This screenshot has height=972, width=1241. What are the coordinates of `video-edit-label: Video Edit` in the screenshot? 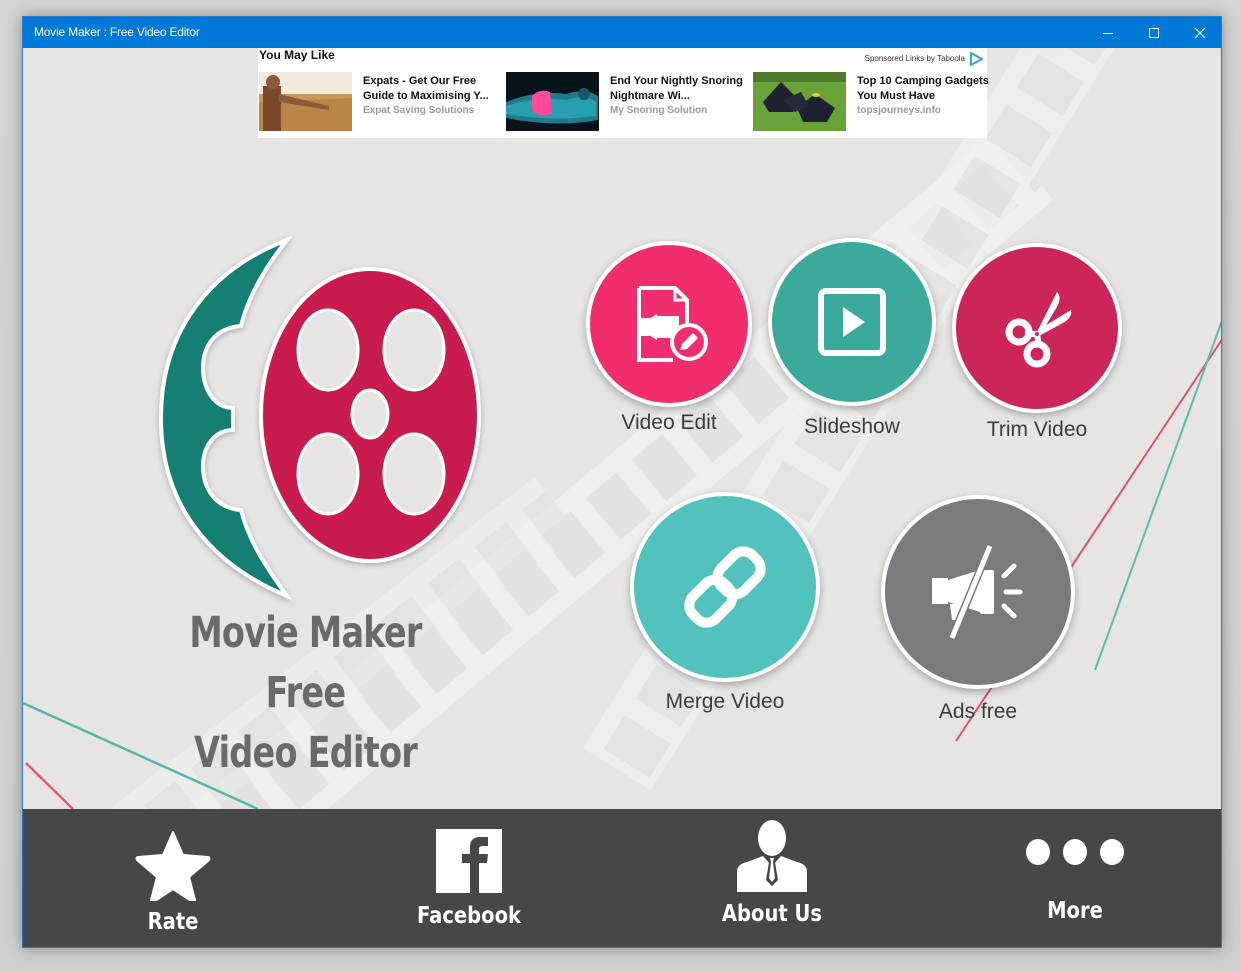 It's located at (669, 423).